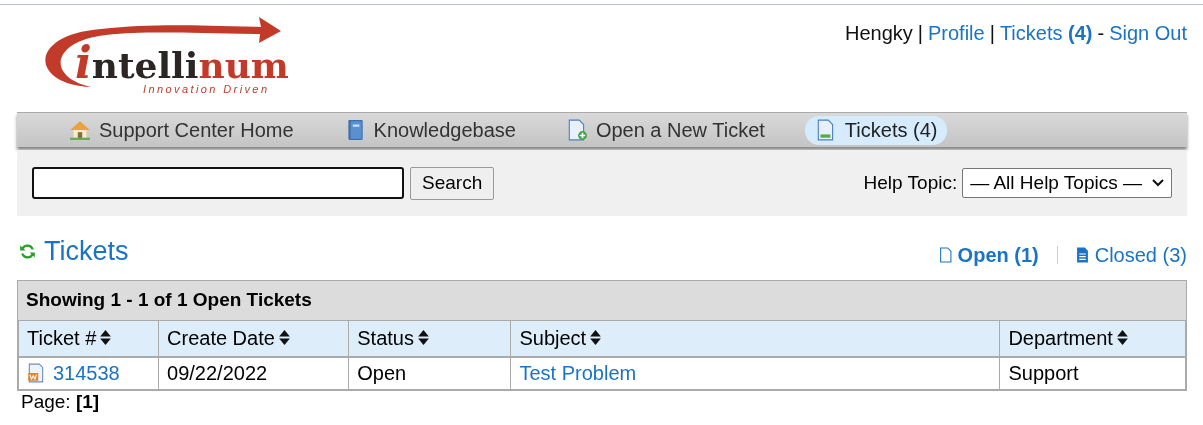 The image size is (1203, 425). What do you see at coordinates (1046, 33) in the screenshot?
I see `account-link: Tickets (4)` at bounding box center [1046, 33].